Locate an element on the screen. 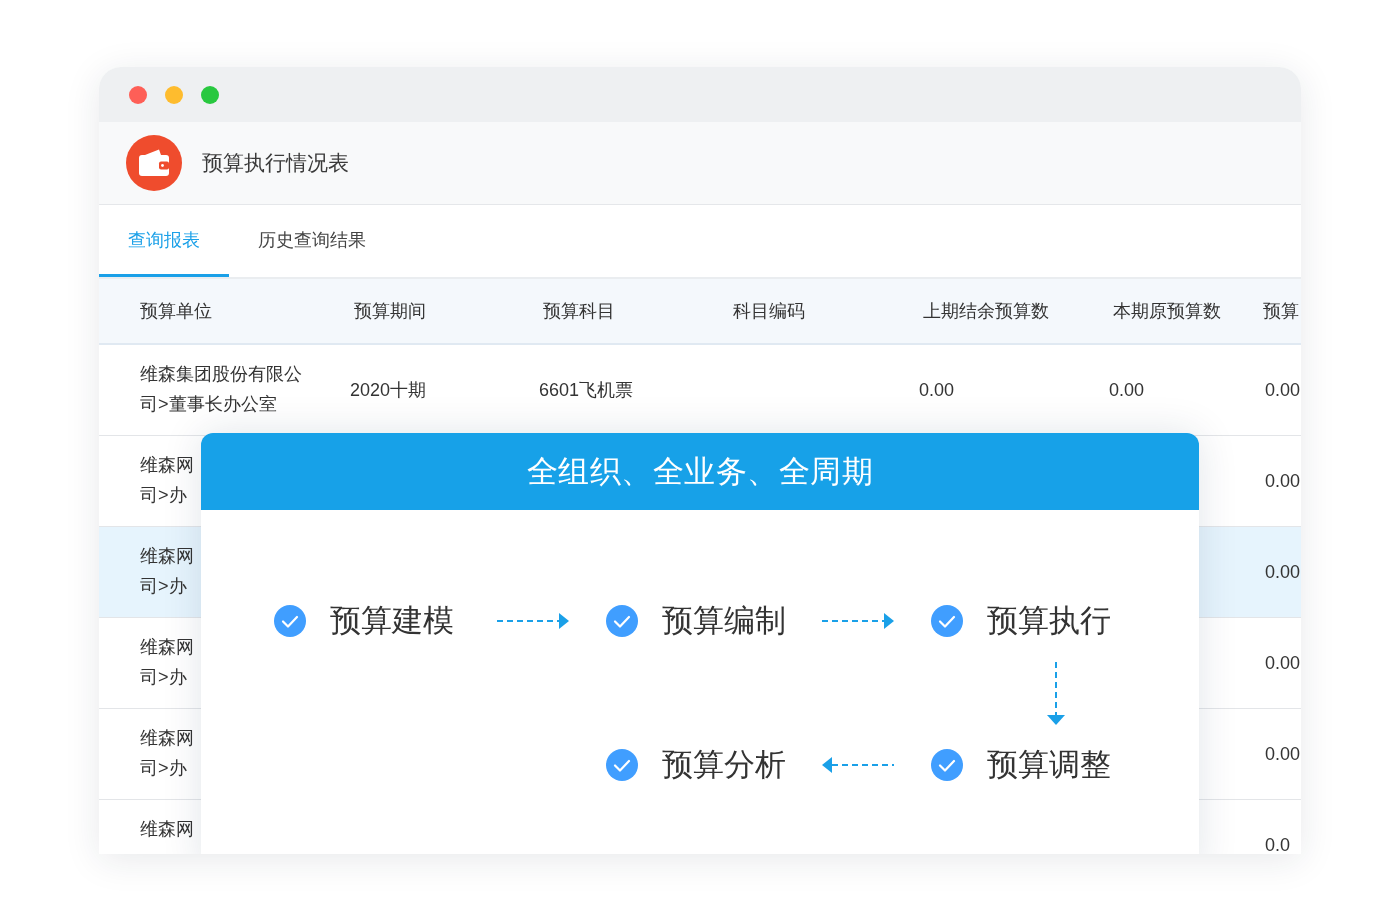 The width and height of the screenshot is (1400, 900). table-cell: 2020十期 is located at coordinates (388, 390).